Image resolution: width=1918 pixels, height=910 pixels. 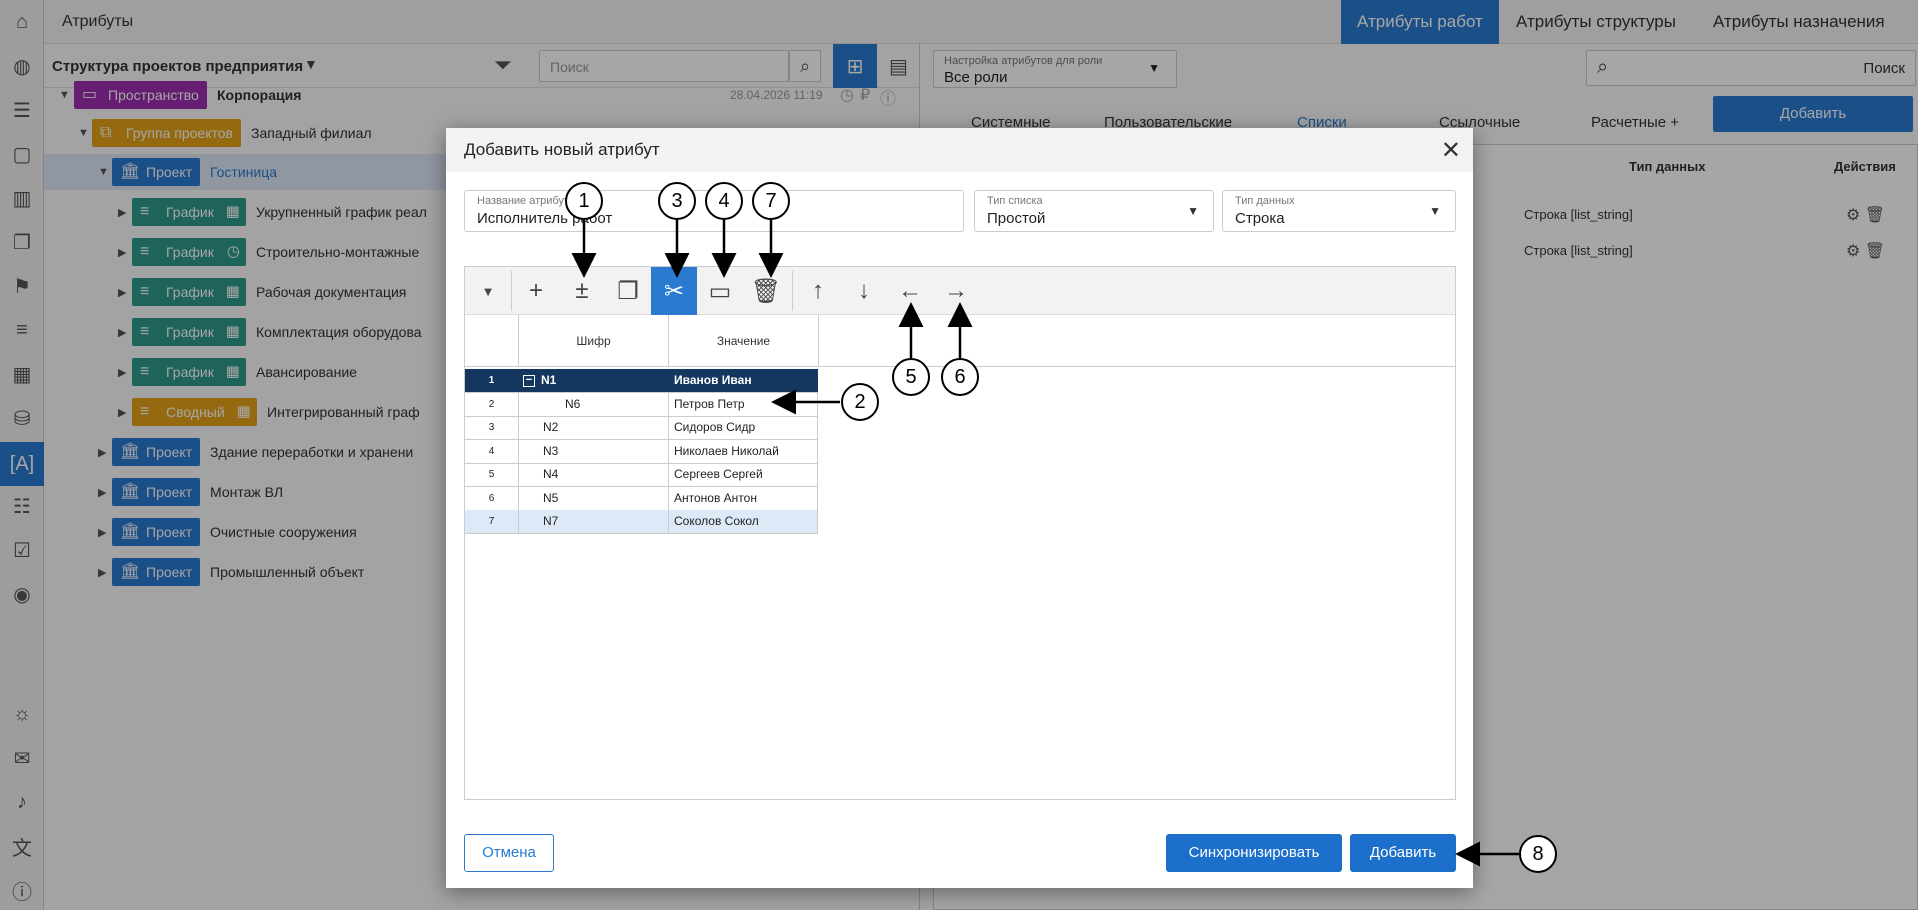 What do you see at coordinates (551, 427) in the screenshot?
I see `code-text: N2` at bounding box center [551, 427].